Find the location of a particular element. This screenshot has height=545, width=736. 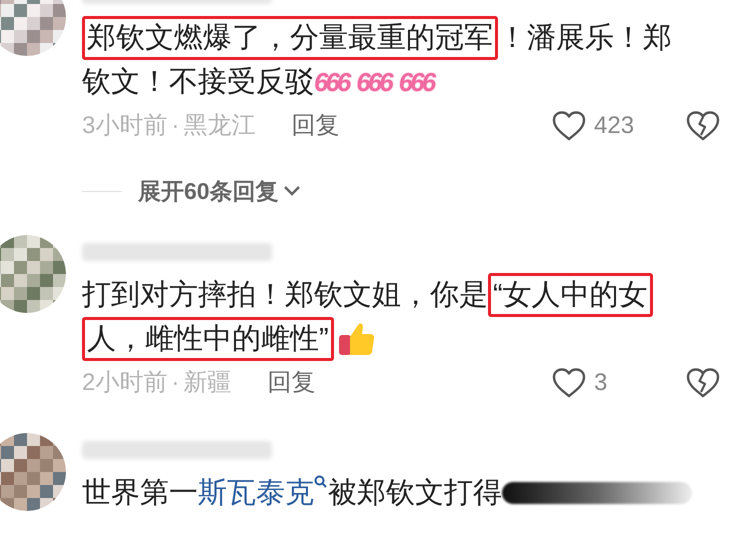

timestamp: 3小时前 is located at coordinates (125, 126).